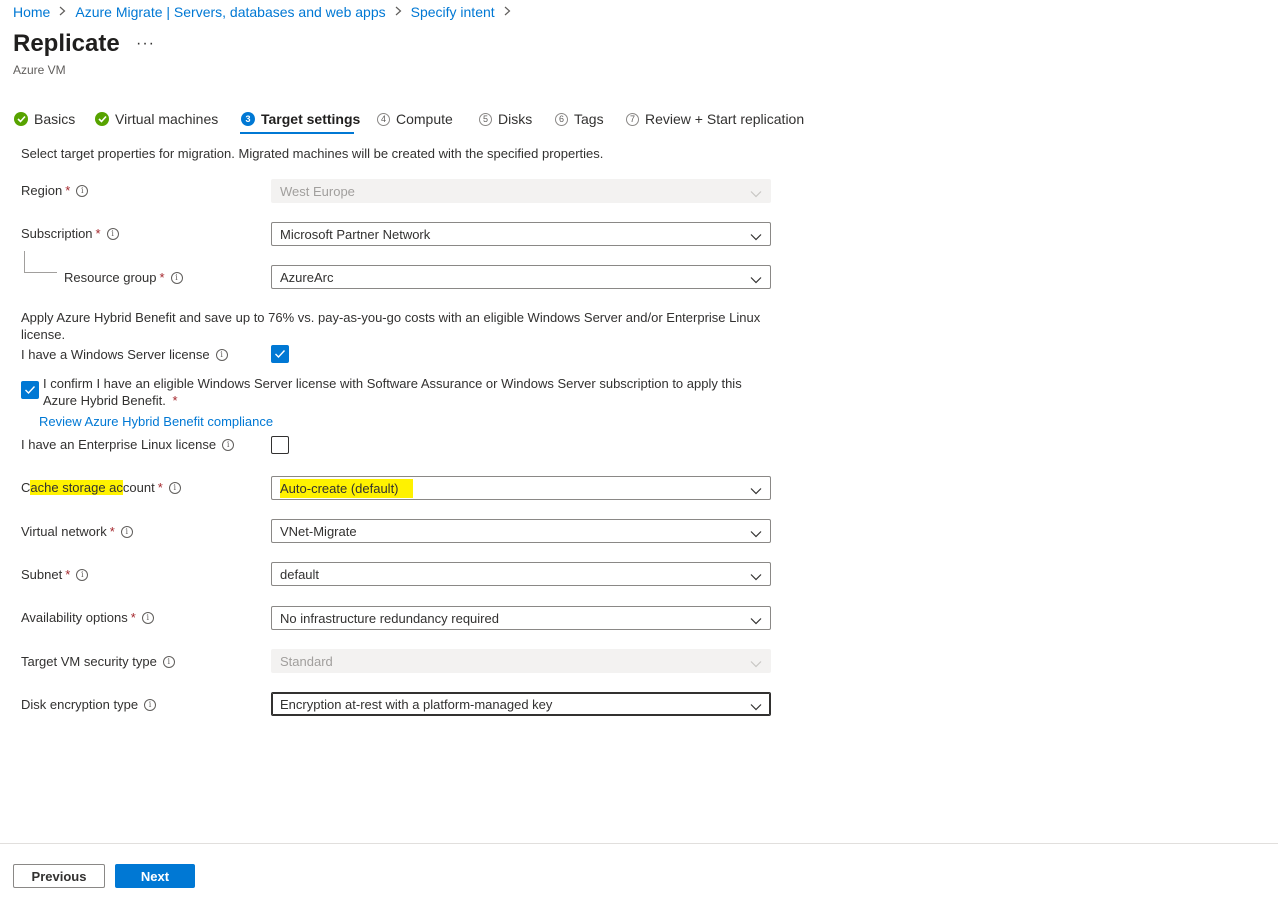  I want to click on subscription-label: Subscription * i, so click(70, 233).